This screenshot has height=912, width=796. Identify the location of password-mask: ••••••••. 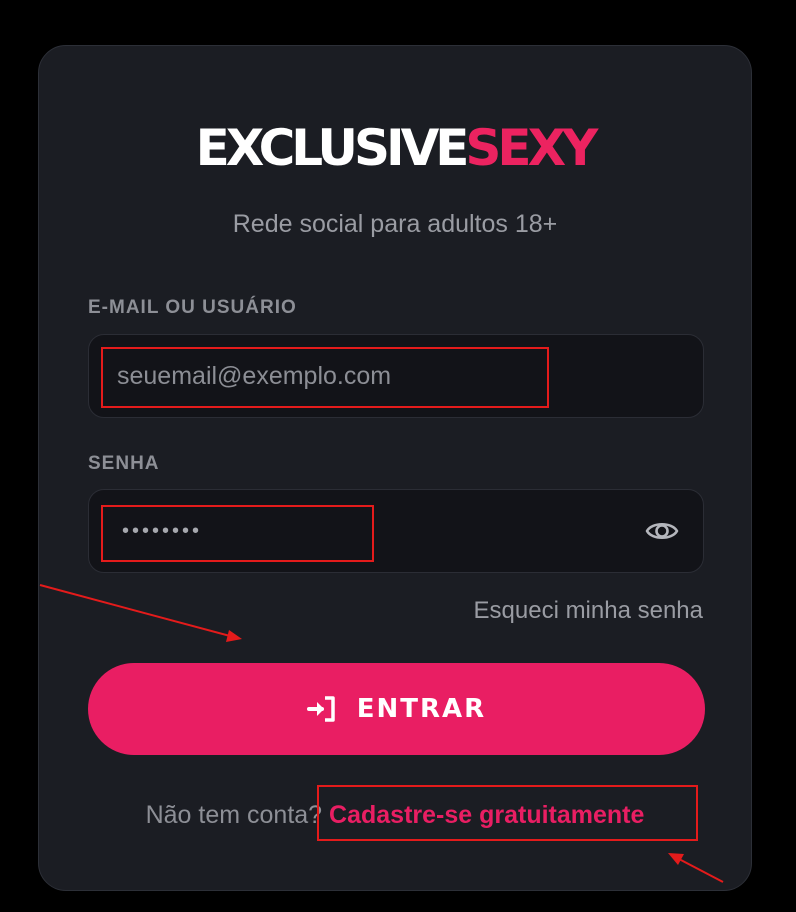
(162, 531).